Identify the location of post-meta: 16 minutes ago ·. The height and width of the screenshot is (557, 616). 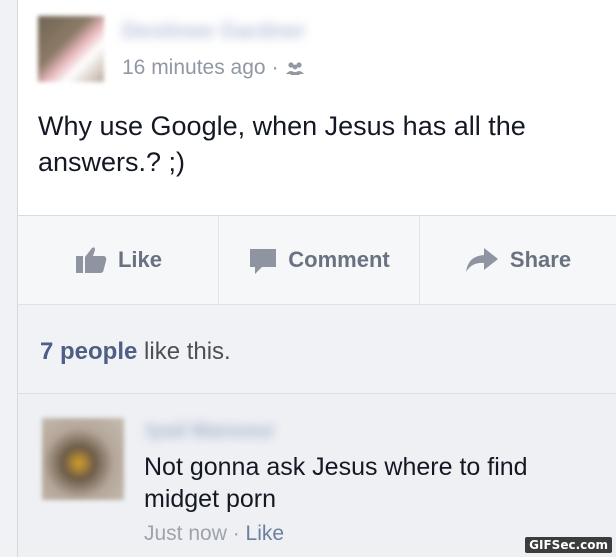
(213, 68).